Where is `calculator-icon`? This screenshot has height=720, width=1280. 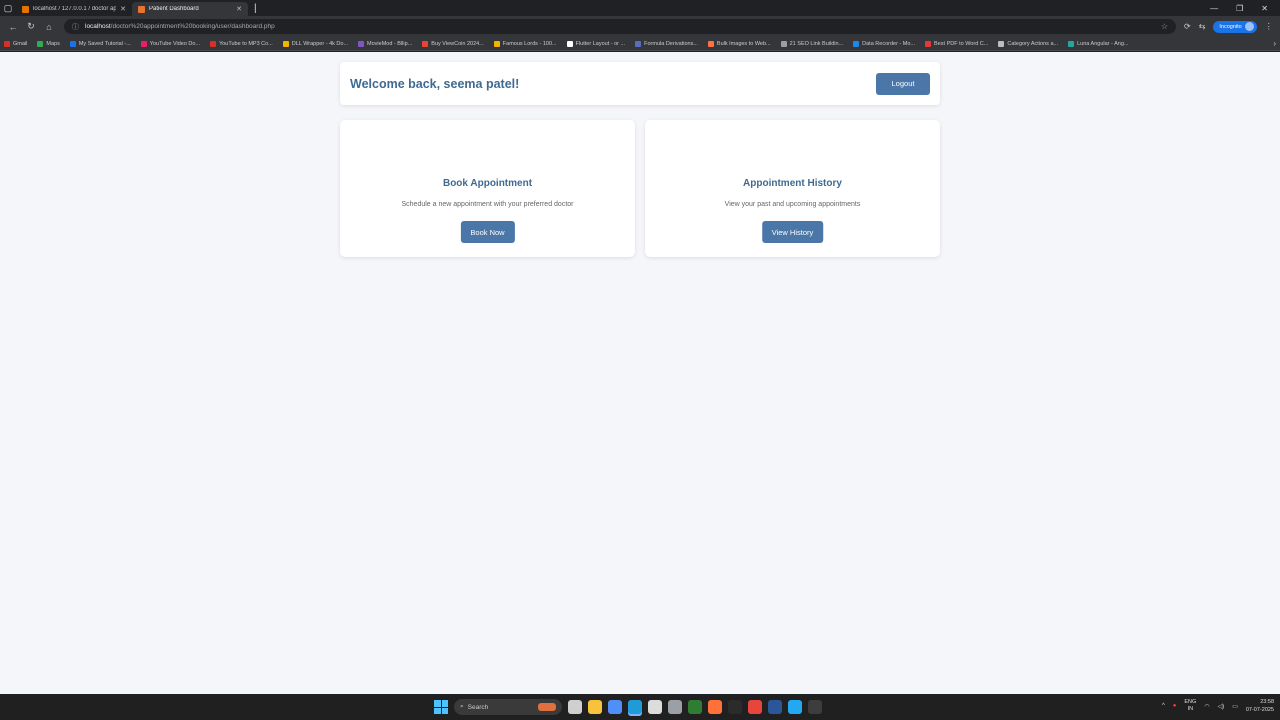
calculator-icon is located at coordinates (655, 707).